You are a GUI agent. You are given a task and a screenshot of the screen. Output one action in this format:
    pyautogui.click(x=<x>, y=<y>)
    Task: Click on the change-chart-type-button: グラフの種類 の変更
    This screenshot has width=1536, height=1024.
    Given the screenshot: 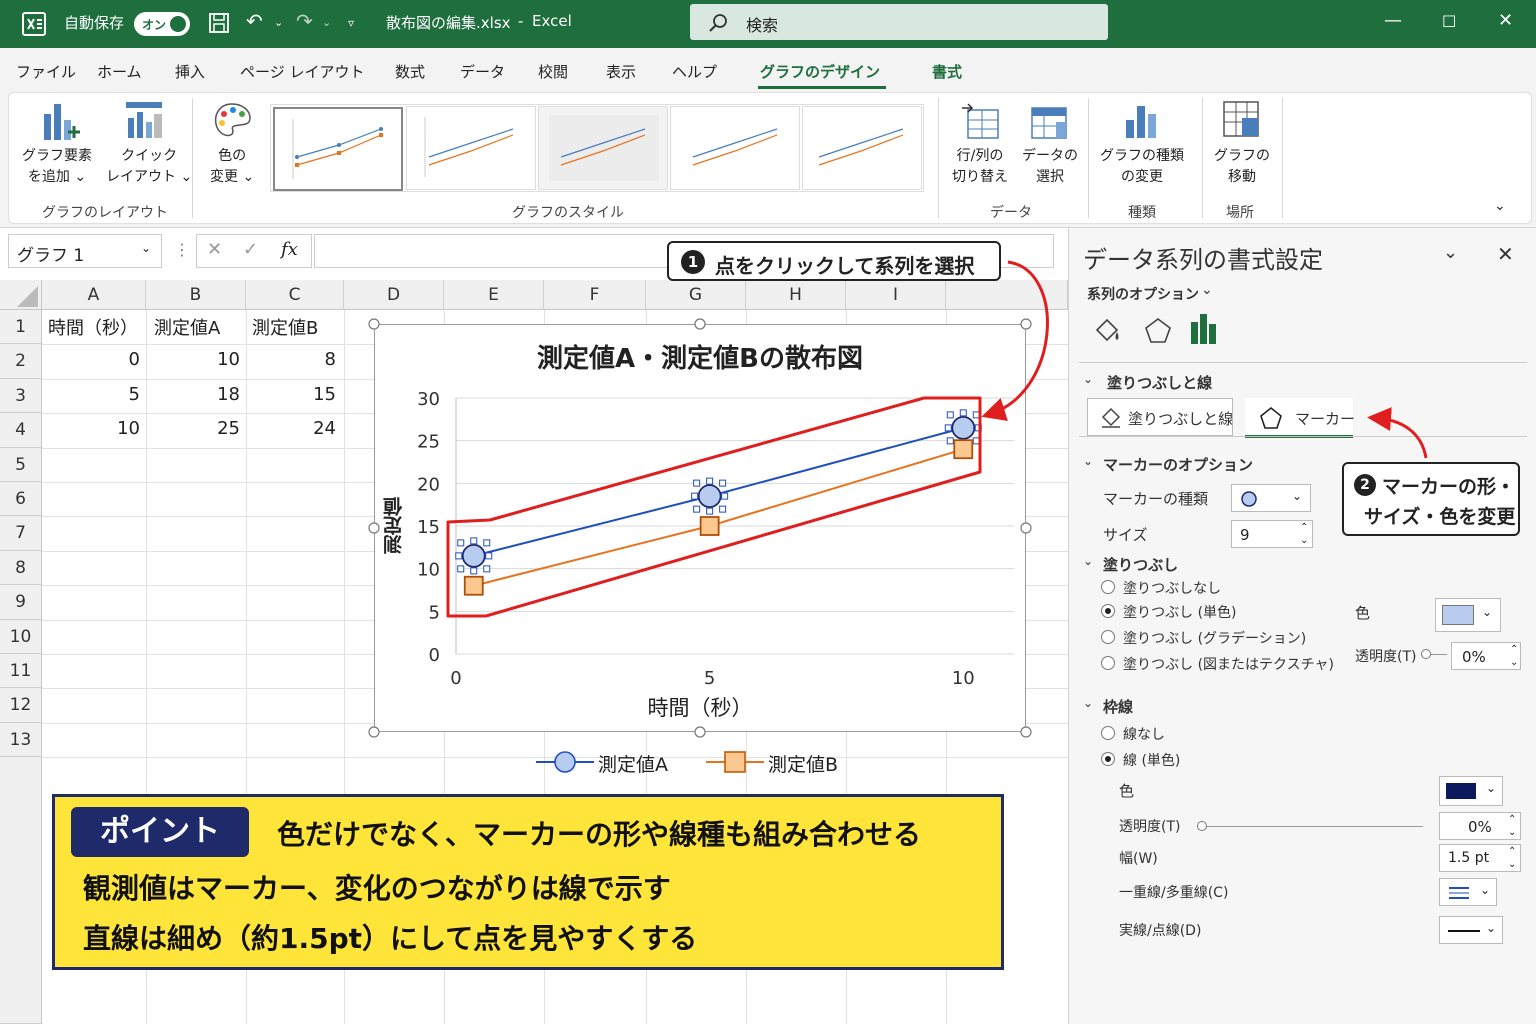 What is the action you would take?
    pyautogui.click(x=1142, y=167)
    